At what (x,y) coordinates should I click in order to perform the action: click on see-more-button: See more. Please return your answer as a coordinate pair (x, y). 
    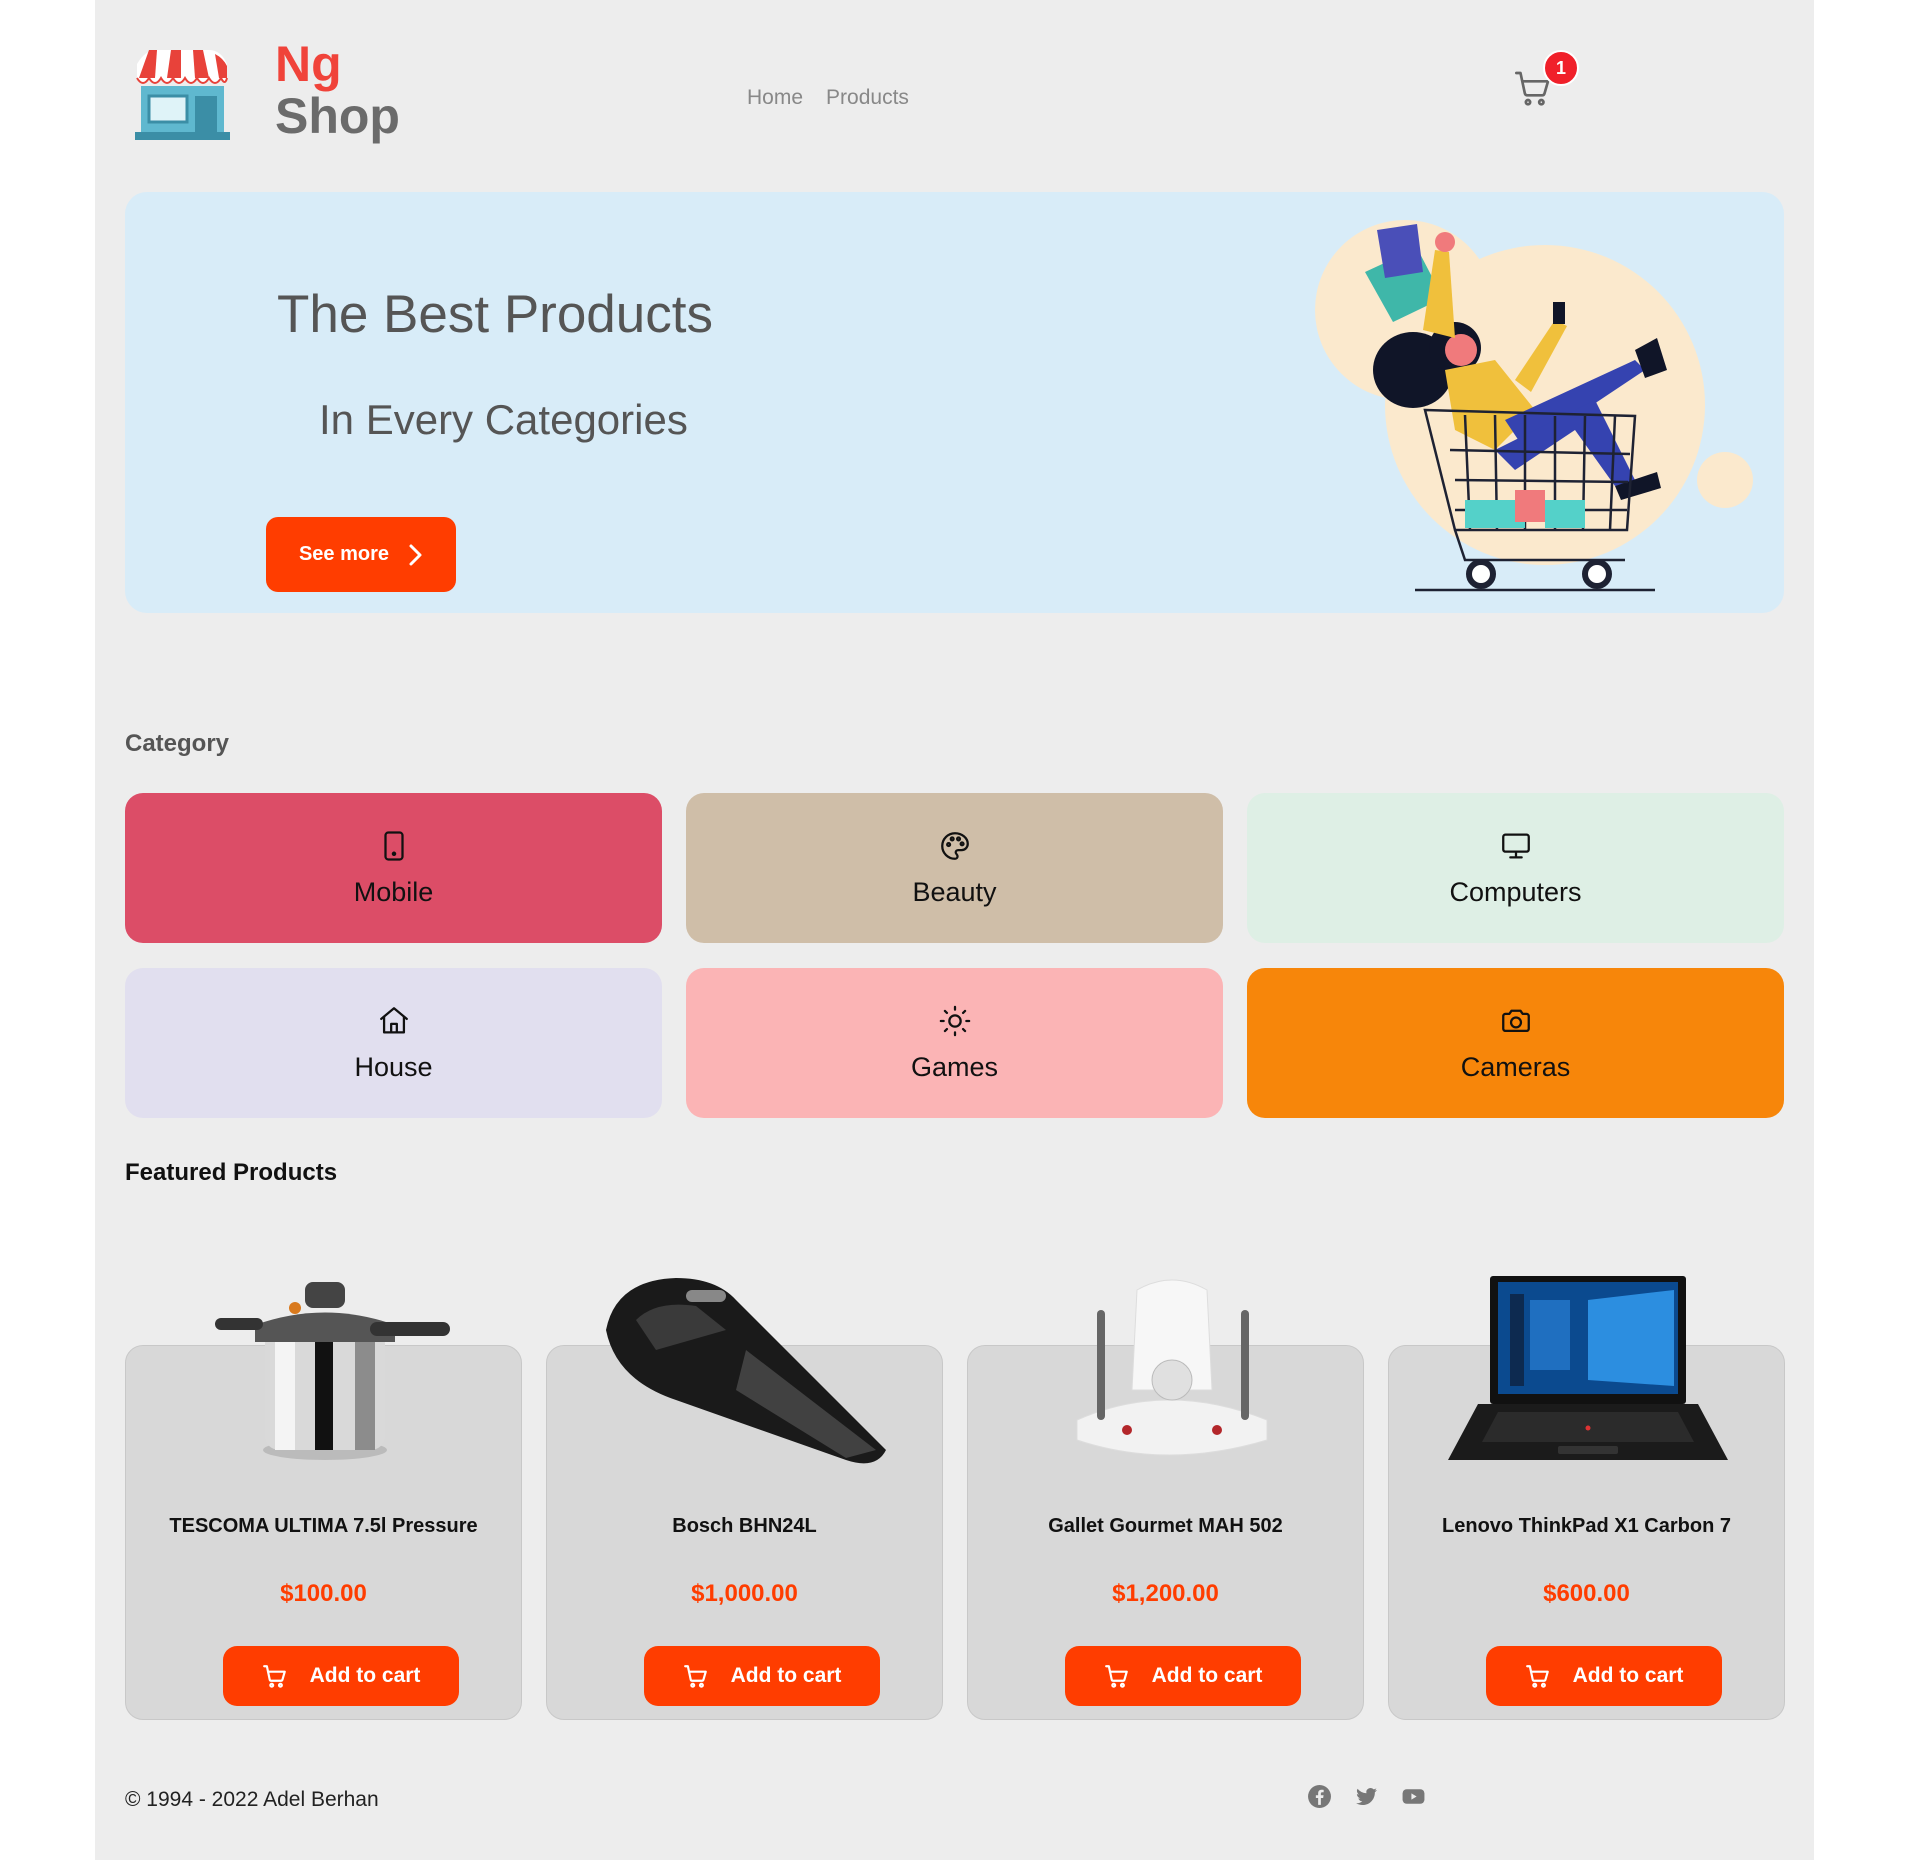
    Looking at the image, I should click on (361, 554).